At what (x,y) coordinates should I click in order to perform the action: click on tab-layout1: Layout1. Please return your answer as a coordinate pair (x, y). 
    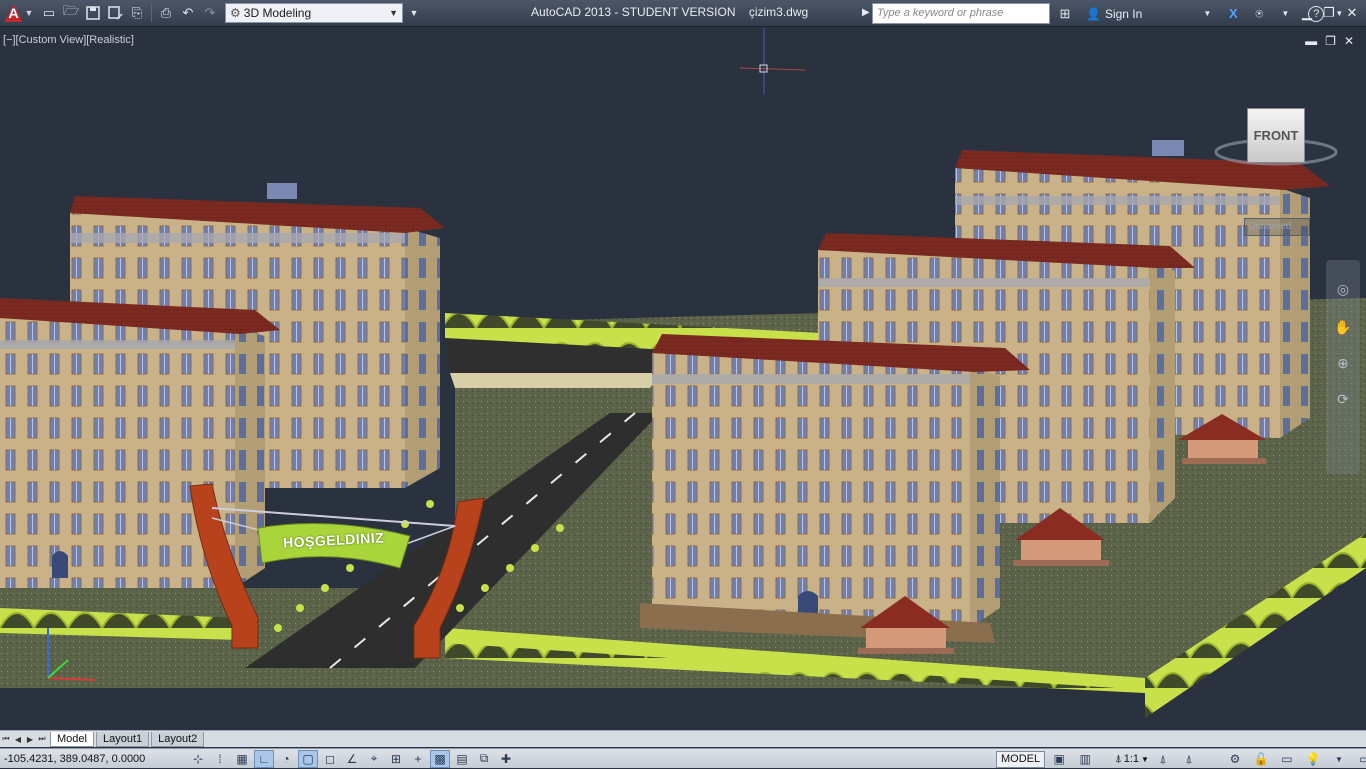
    Looking at the image, I should click on (122, 739).